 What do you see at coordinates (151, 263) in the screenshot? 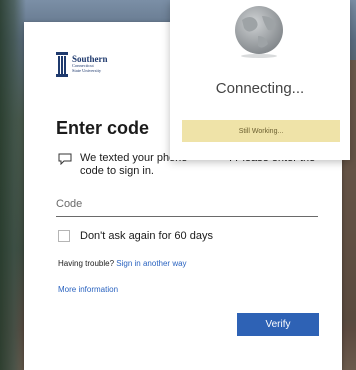
I see `sign-in-another-way-link: Sign in another way` at bounding box center [151, 263].